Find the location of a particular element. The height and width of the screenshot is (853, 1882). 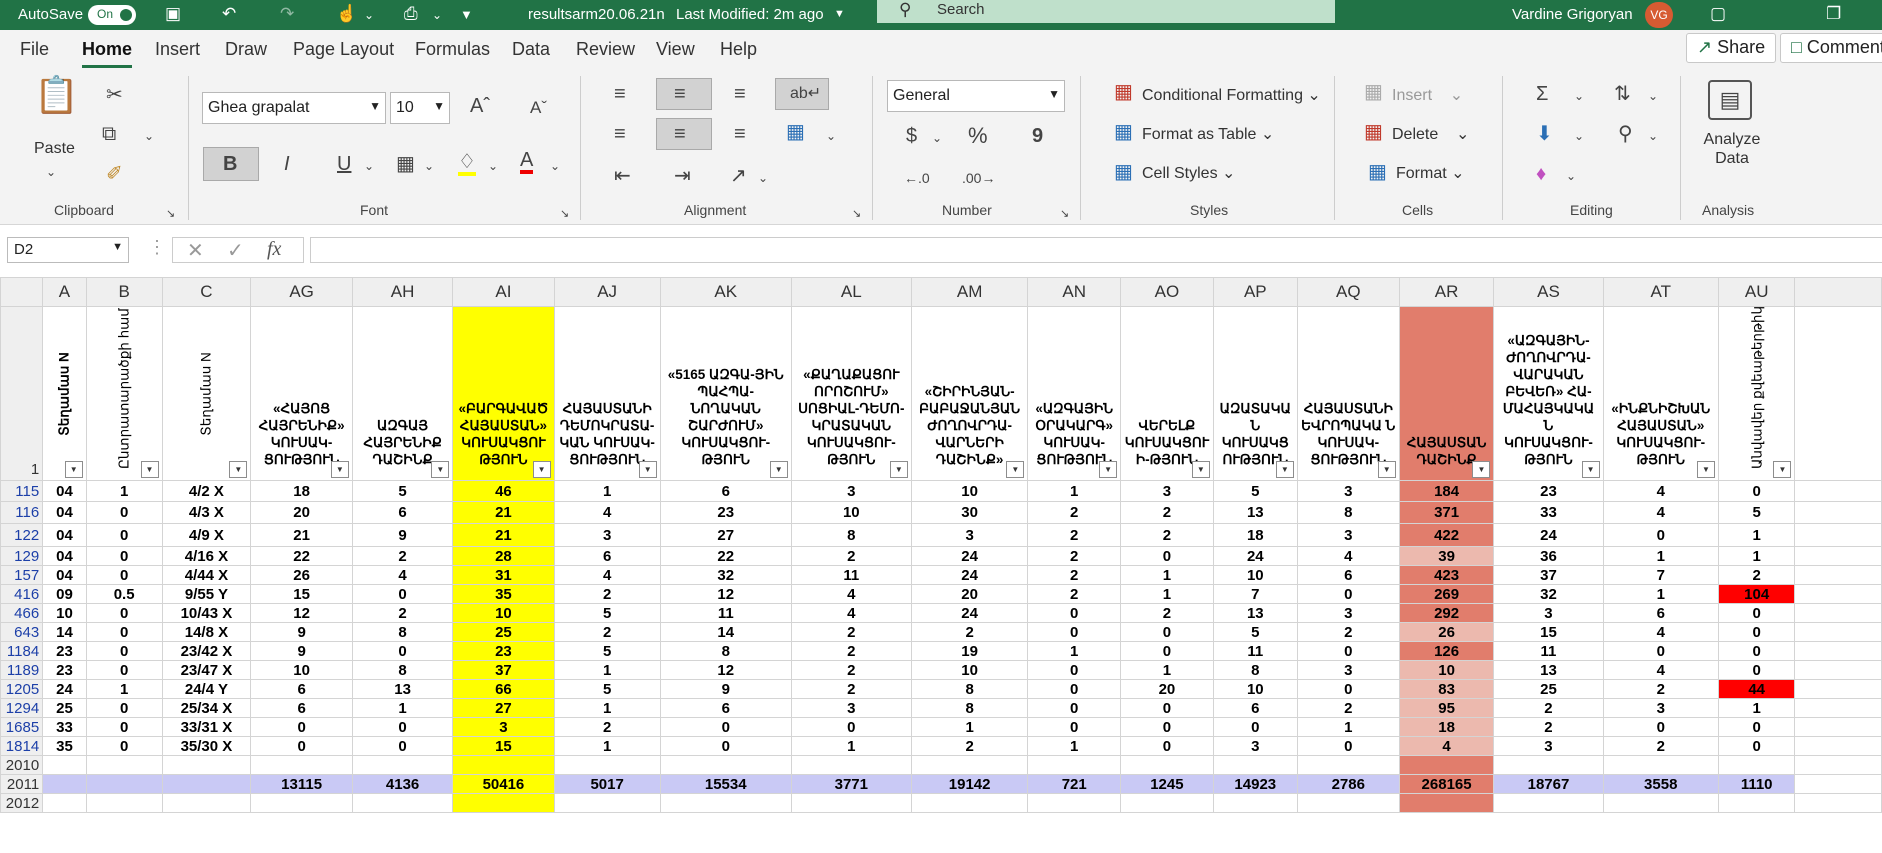

table-cell: 25/34 X is located at coordinates (206, 708).